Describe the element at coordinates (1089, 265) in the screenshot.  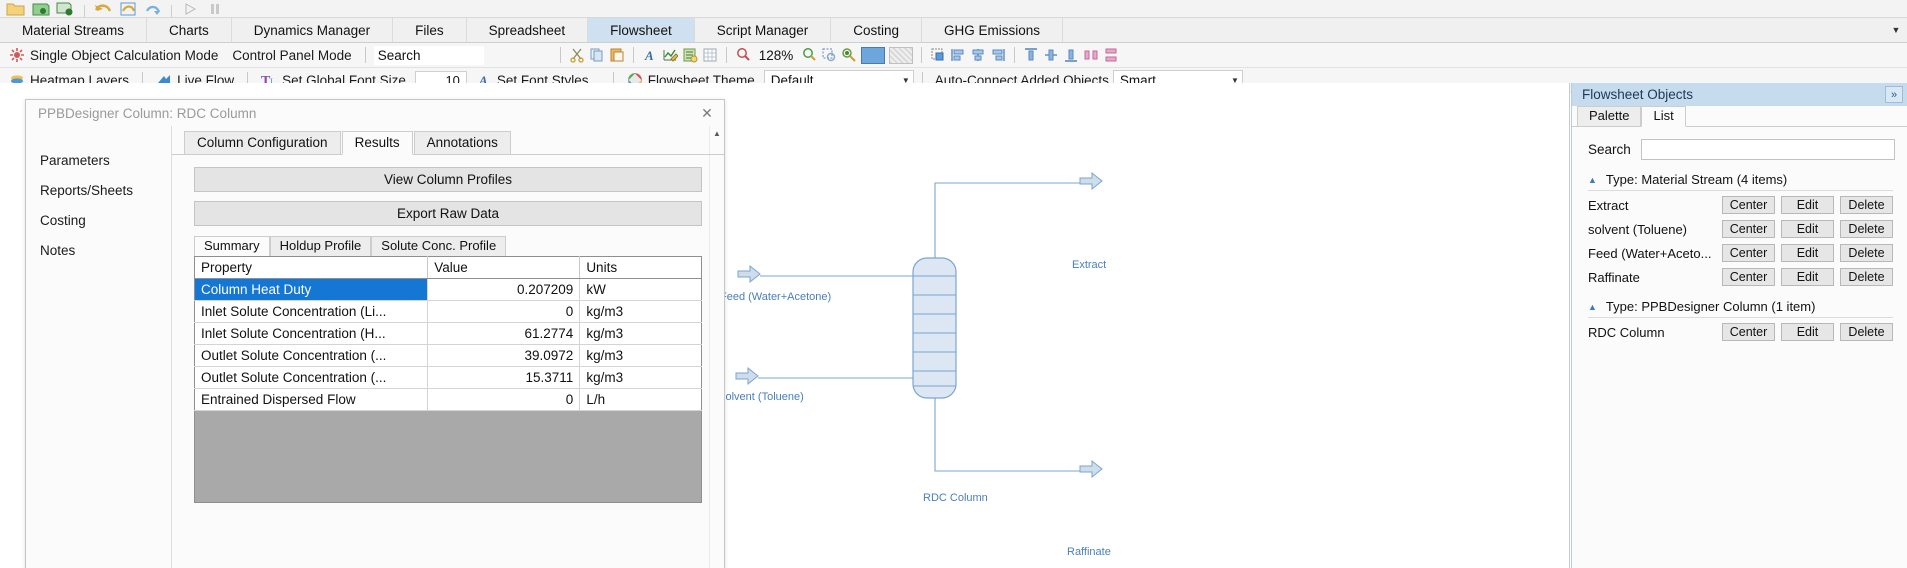
I see `stream-label-extract: Extract` at that location.